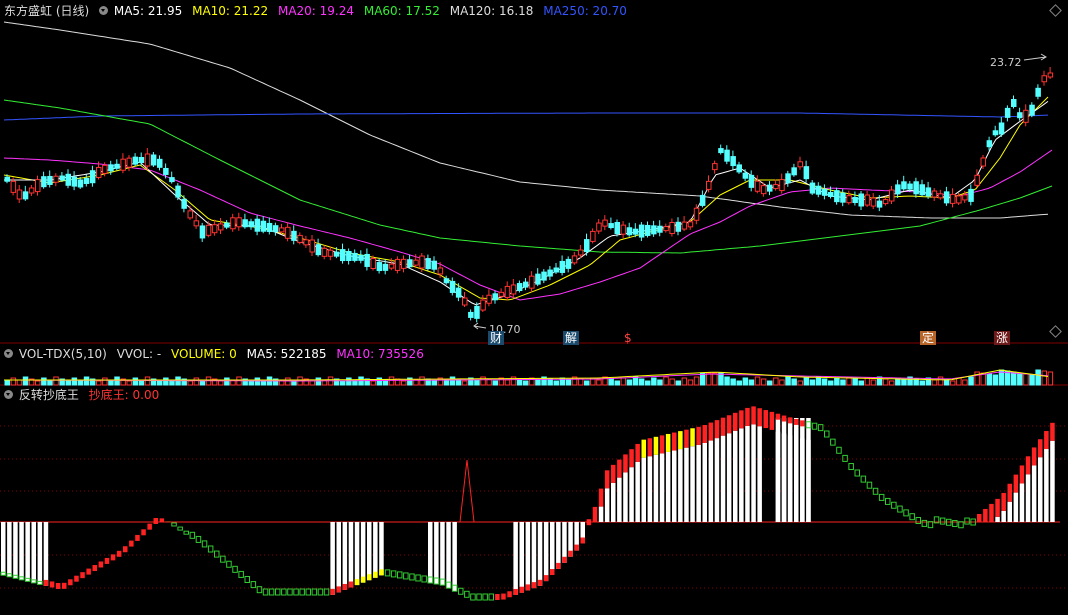  I want to click on event-marker-financial: 财, so click(496, 338).